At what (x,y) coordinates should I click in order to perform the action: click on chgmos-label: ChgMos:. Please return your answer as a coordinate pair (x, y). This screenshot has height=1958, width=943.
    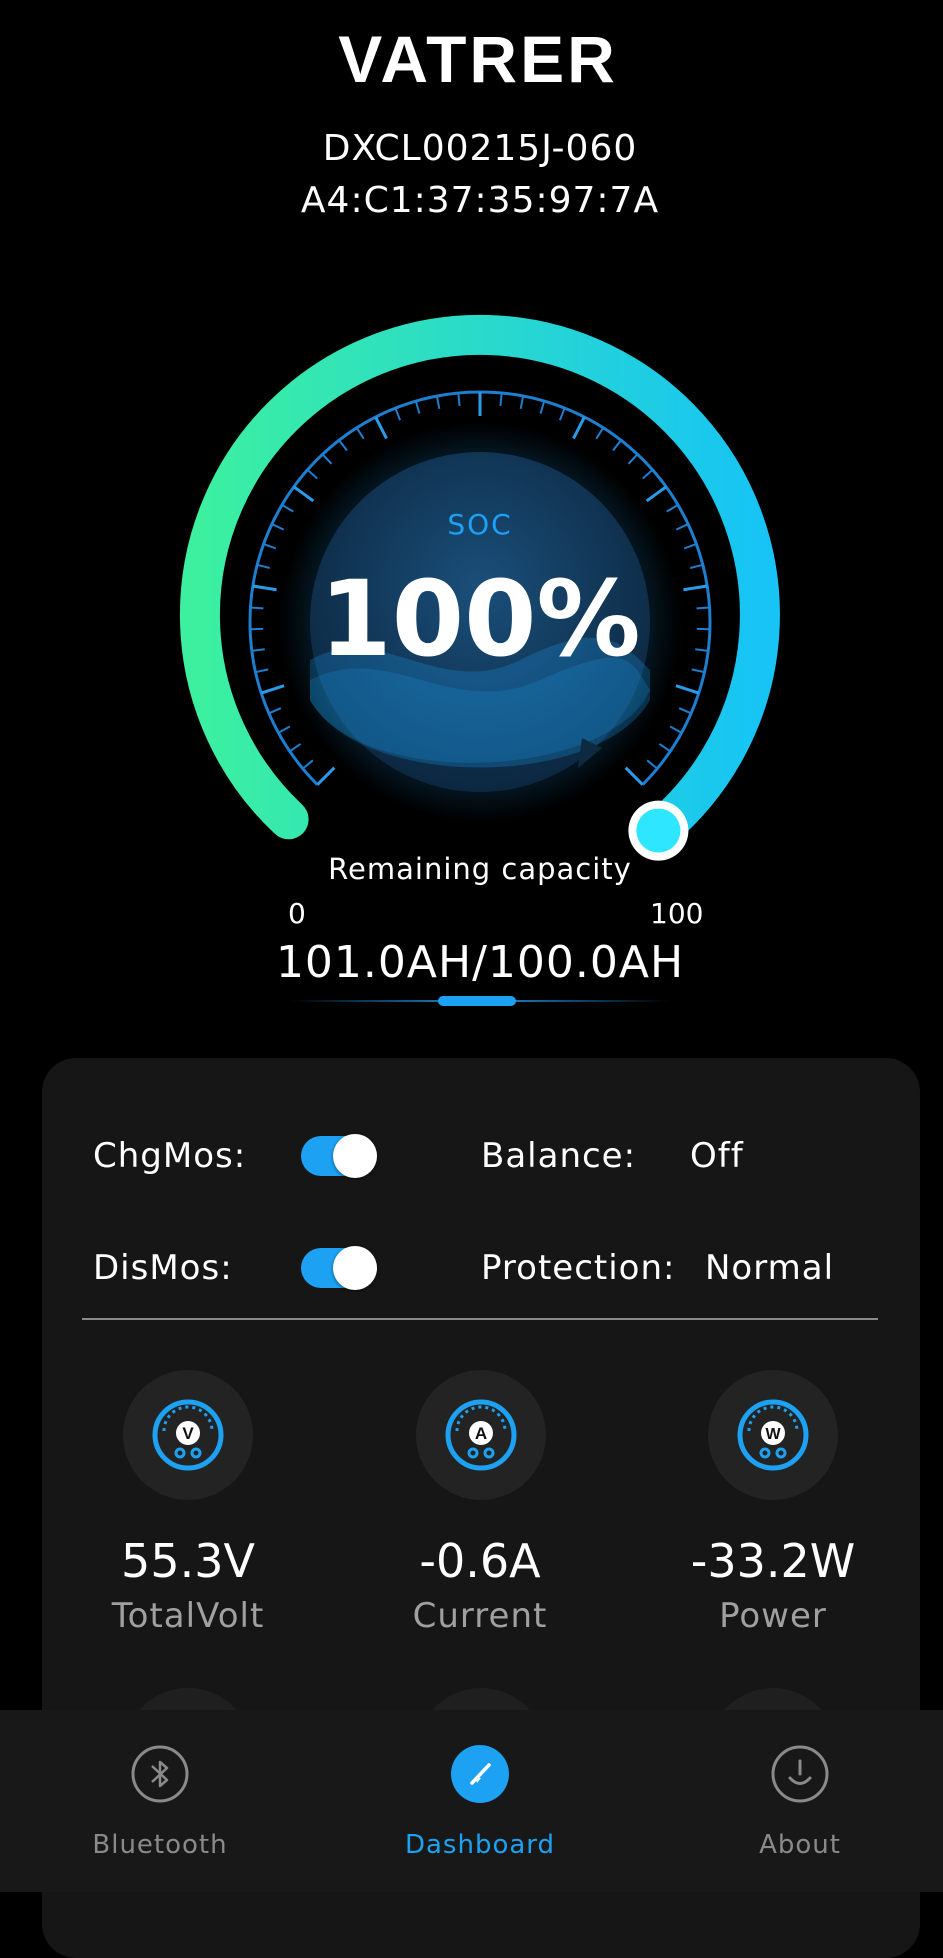
    Looking at the image, I should click on (169, 1156).